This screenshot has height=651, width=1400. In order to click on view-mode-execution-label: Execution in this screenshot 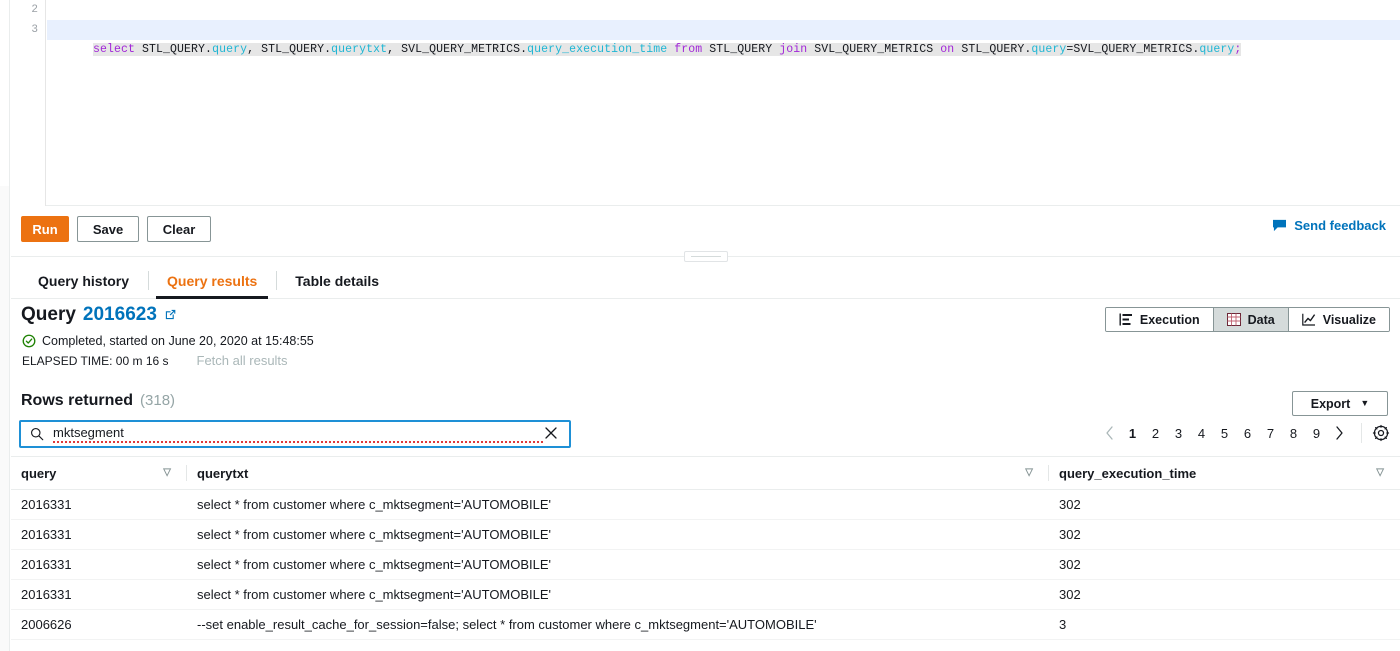, I will do `click(1169, 319)`.